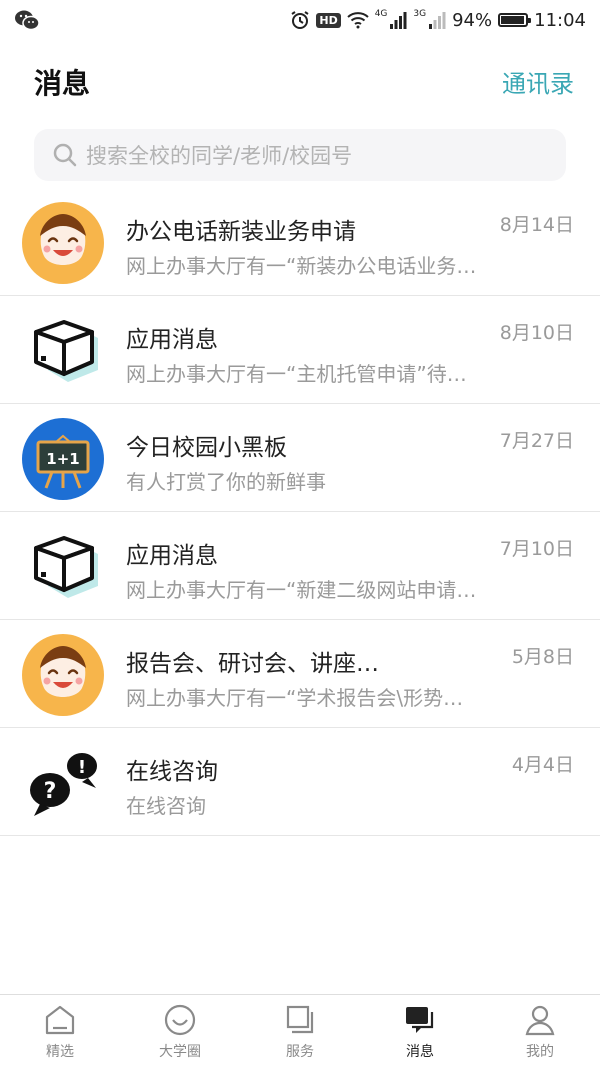  What do you see at coordinates (241, 232) in the screenshot?
I see `message-title: 办公电话新装业务申请` at bounding box center [241, 232].